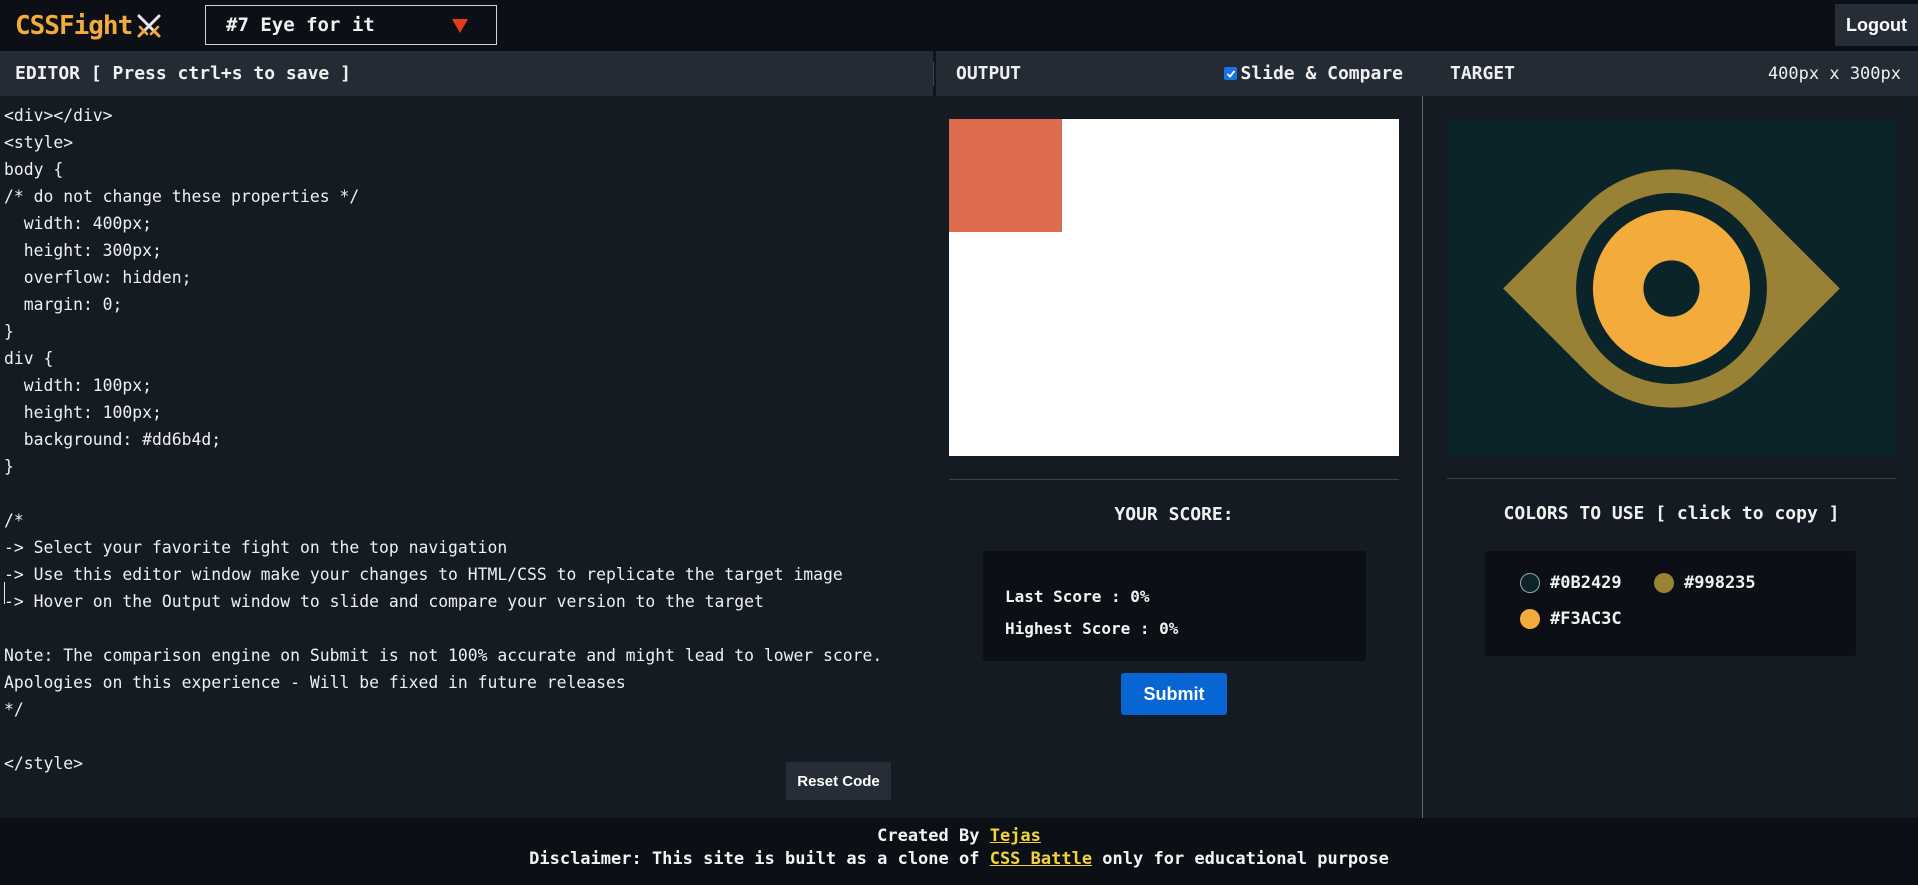  What do you see at coordinates (1174, 287) in the screenshot?
I see `output-preview` at bounding box center [1174, 287].